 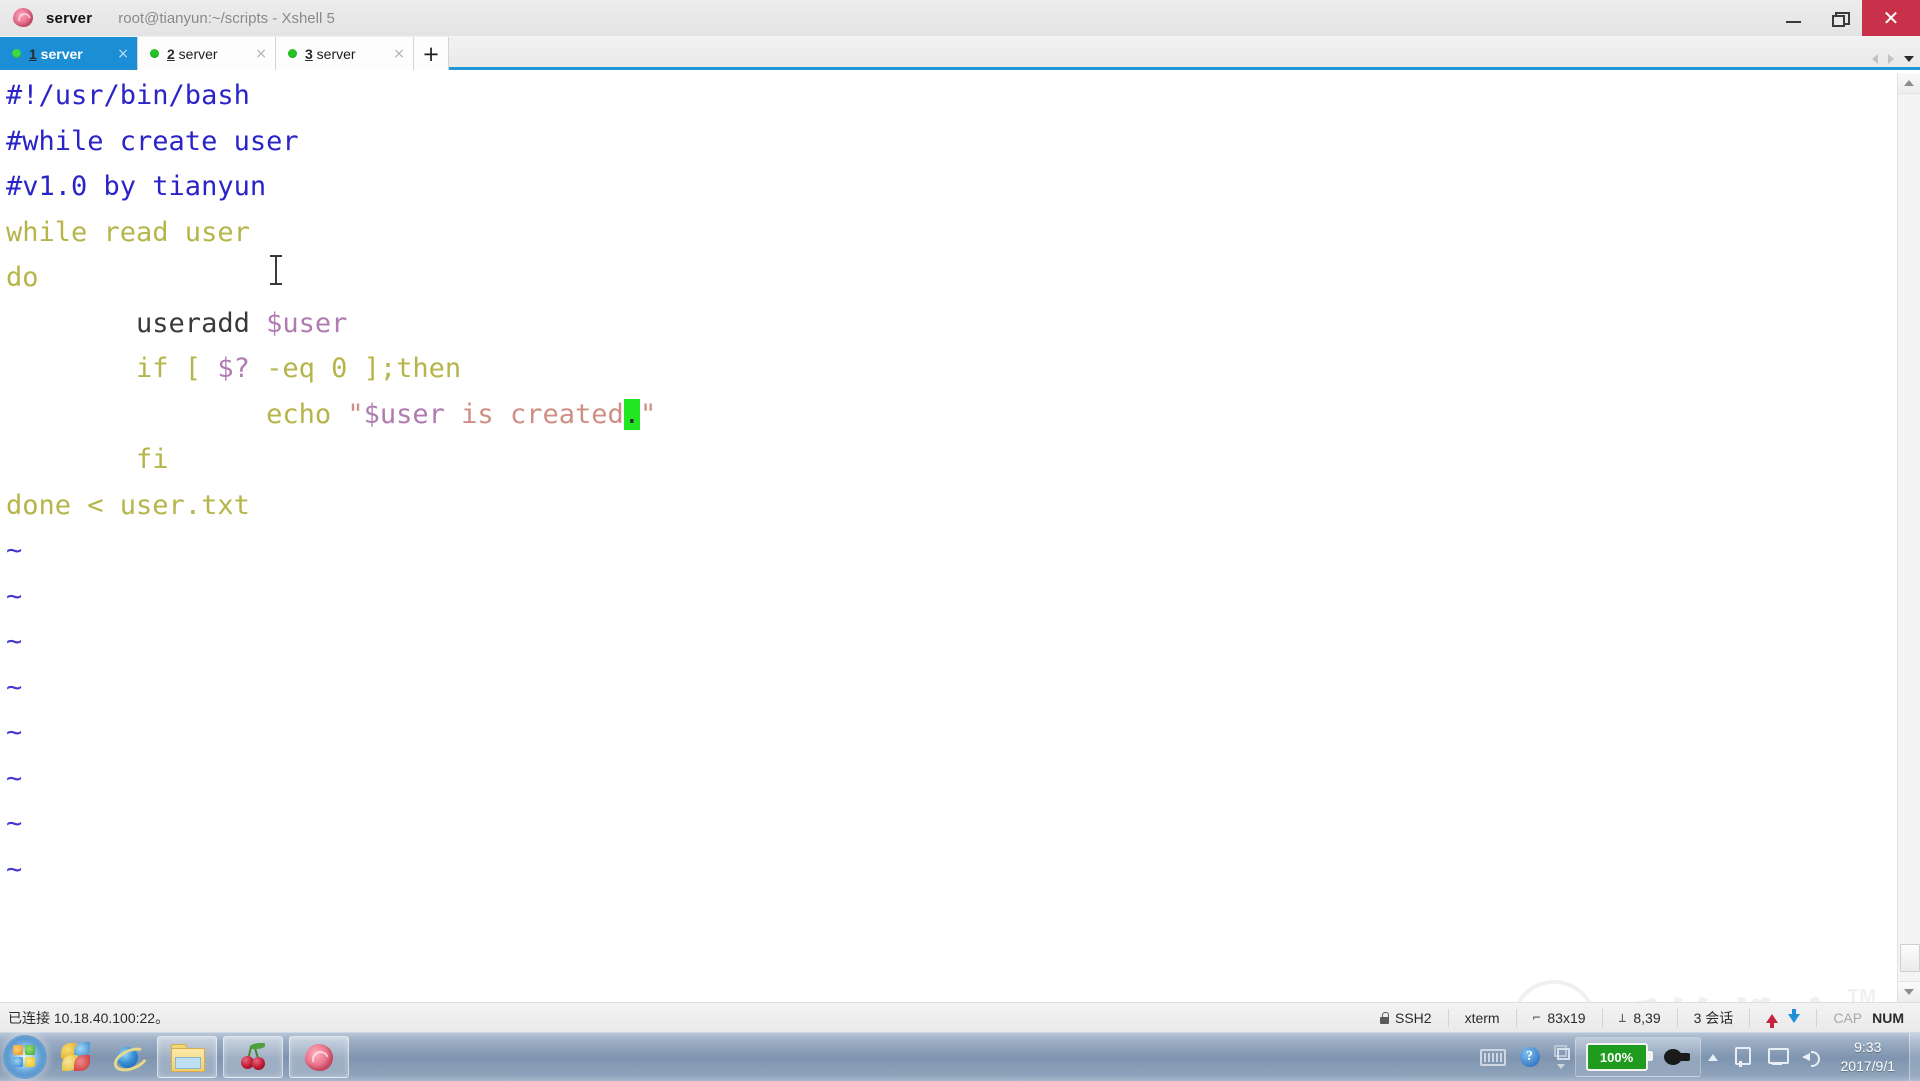 What do you see at coordinates (1793, 22) in the screenshot?
I see `minimize-icon` at bounding box center [1793, 22].